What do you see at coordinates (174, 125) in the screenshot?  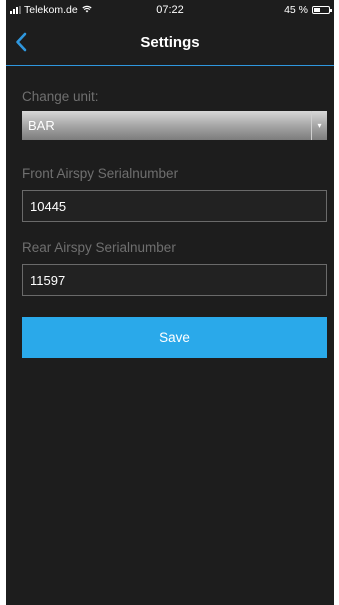 I see `unit-select: BAR ▾` at bounding box center [174, 125].